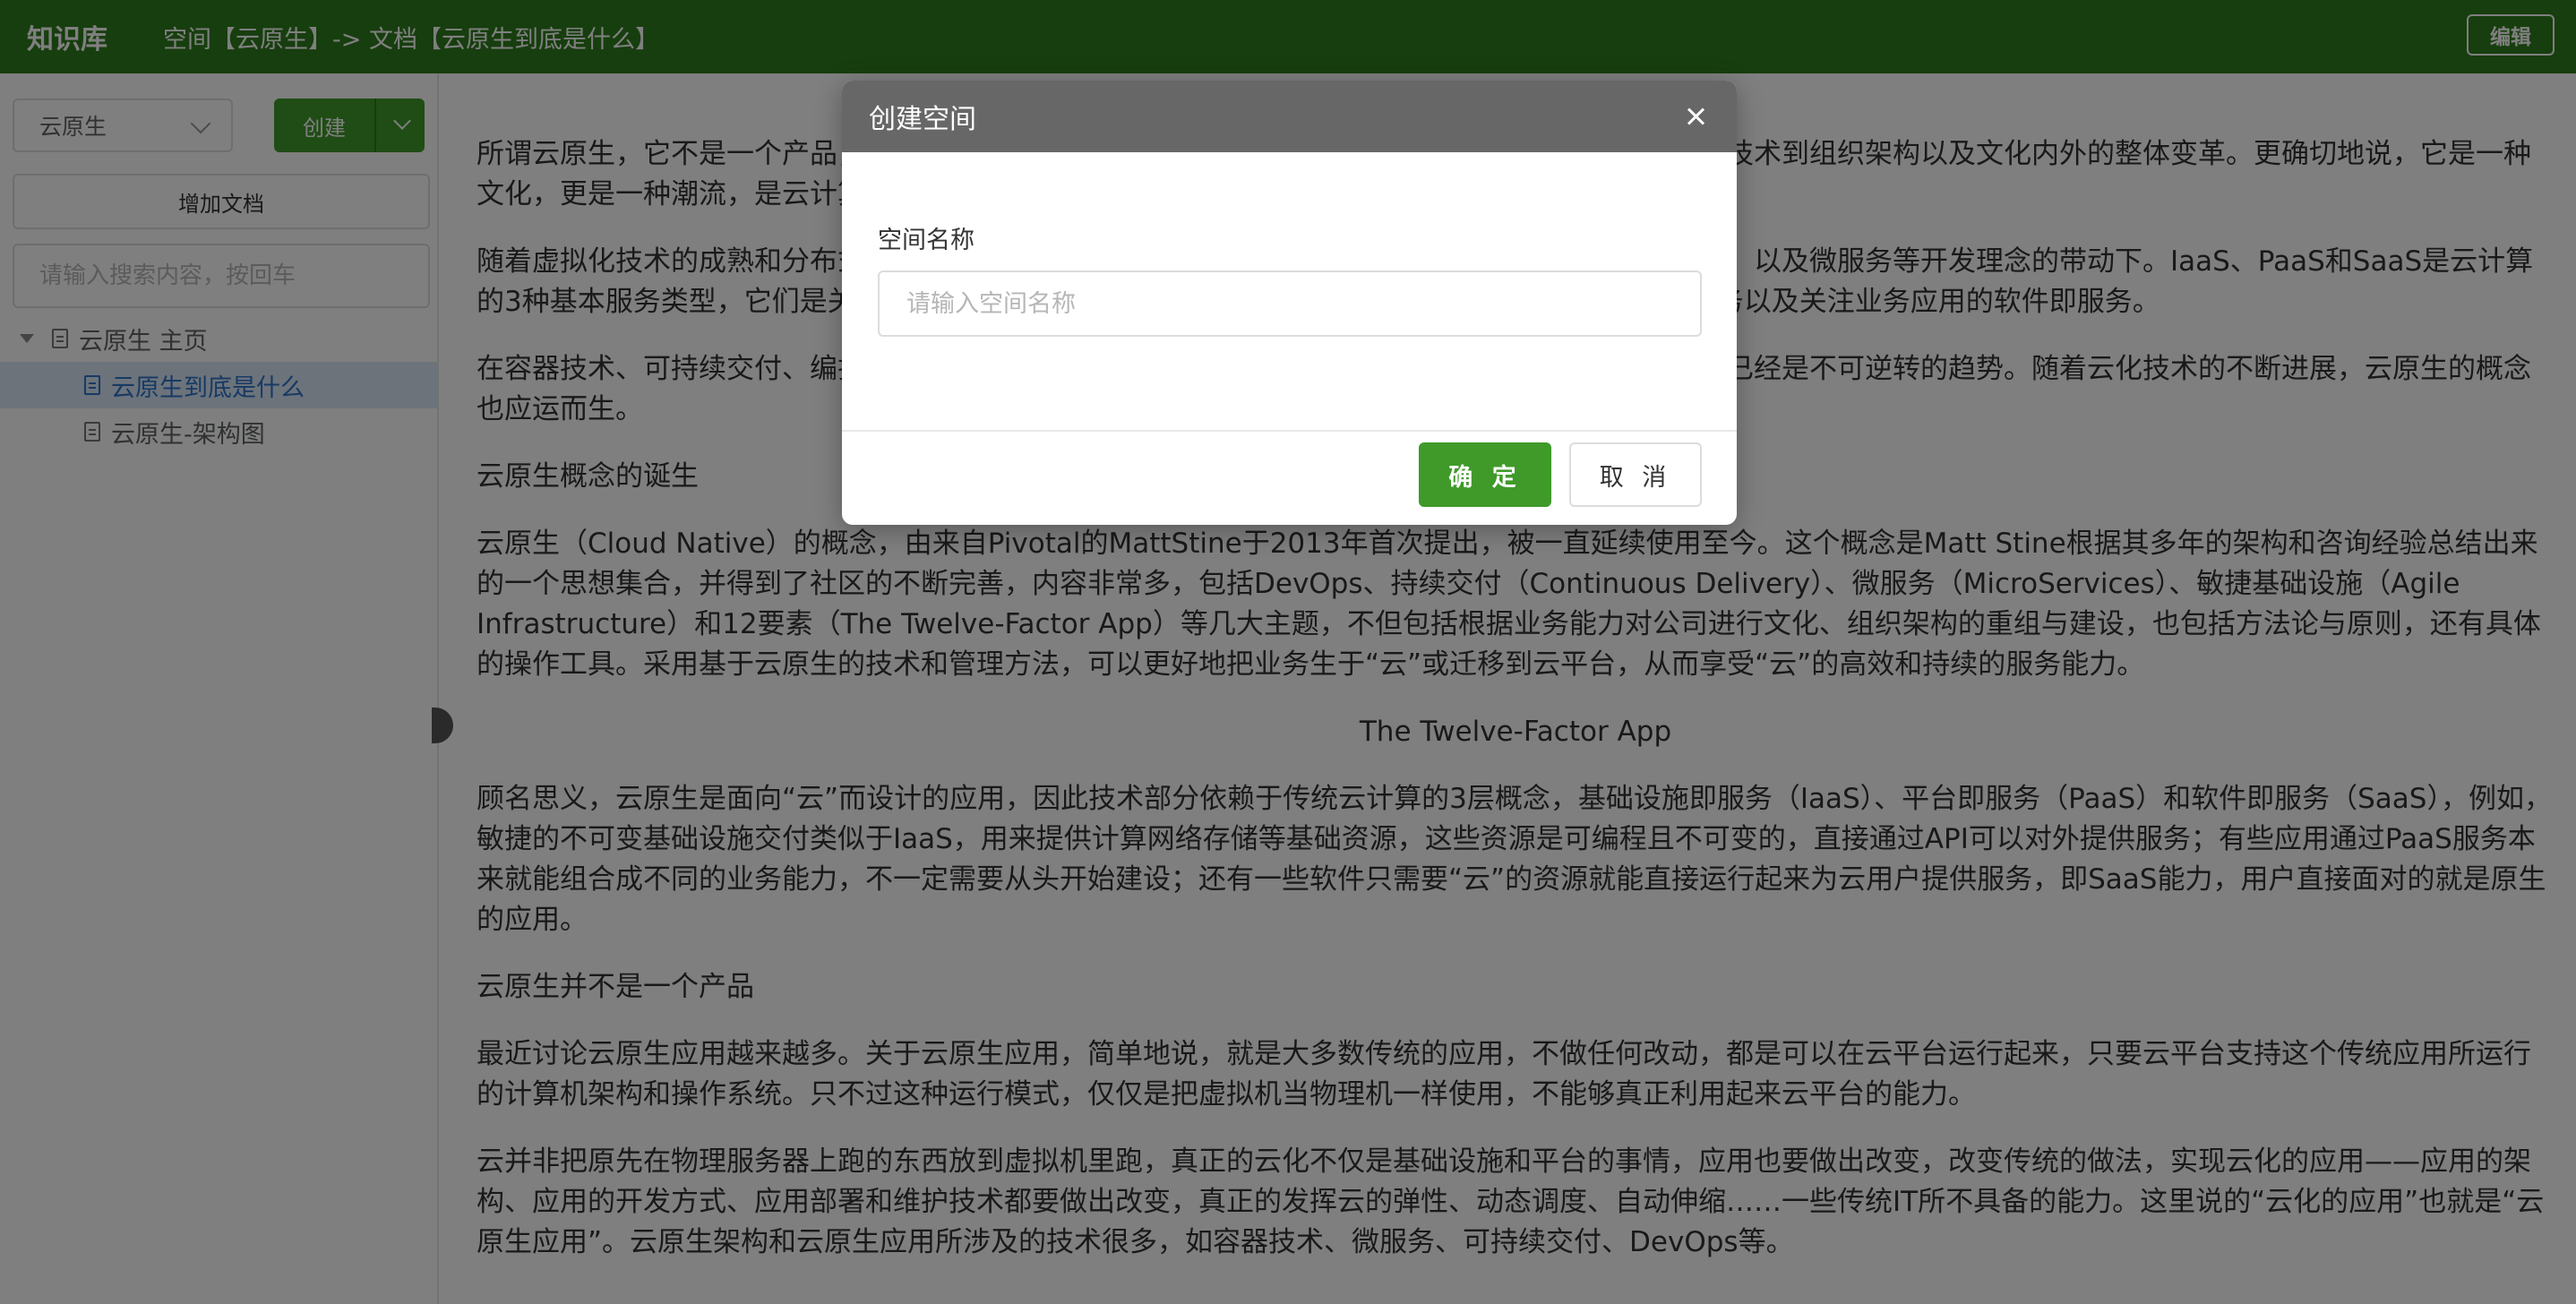 This screenshot has height=1304, width=2576. I want to click on dialog-header: 创建空间, so click(1289, 116).